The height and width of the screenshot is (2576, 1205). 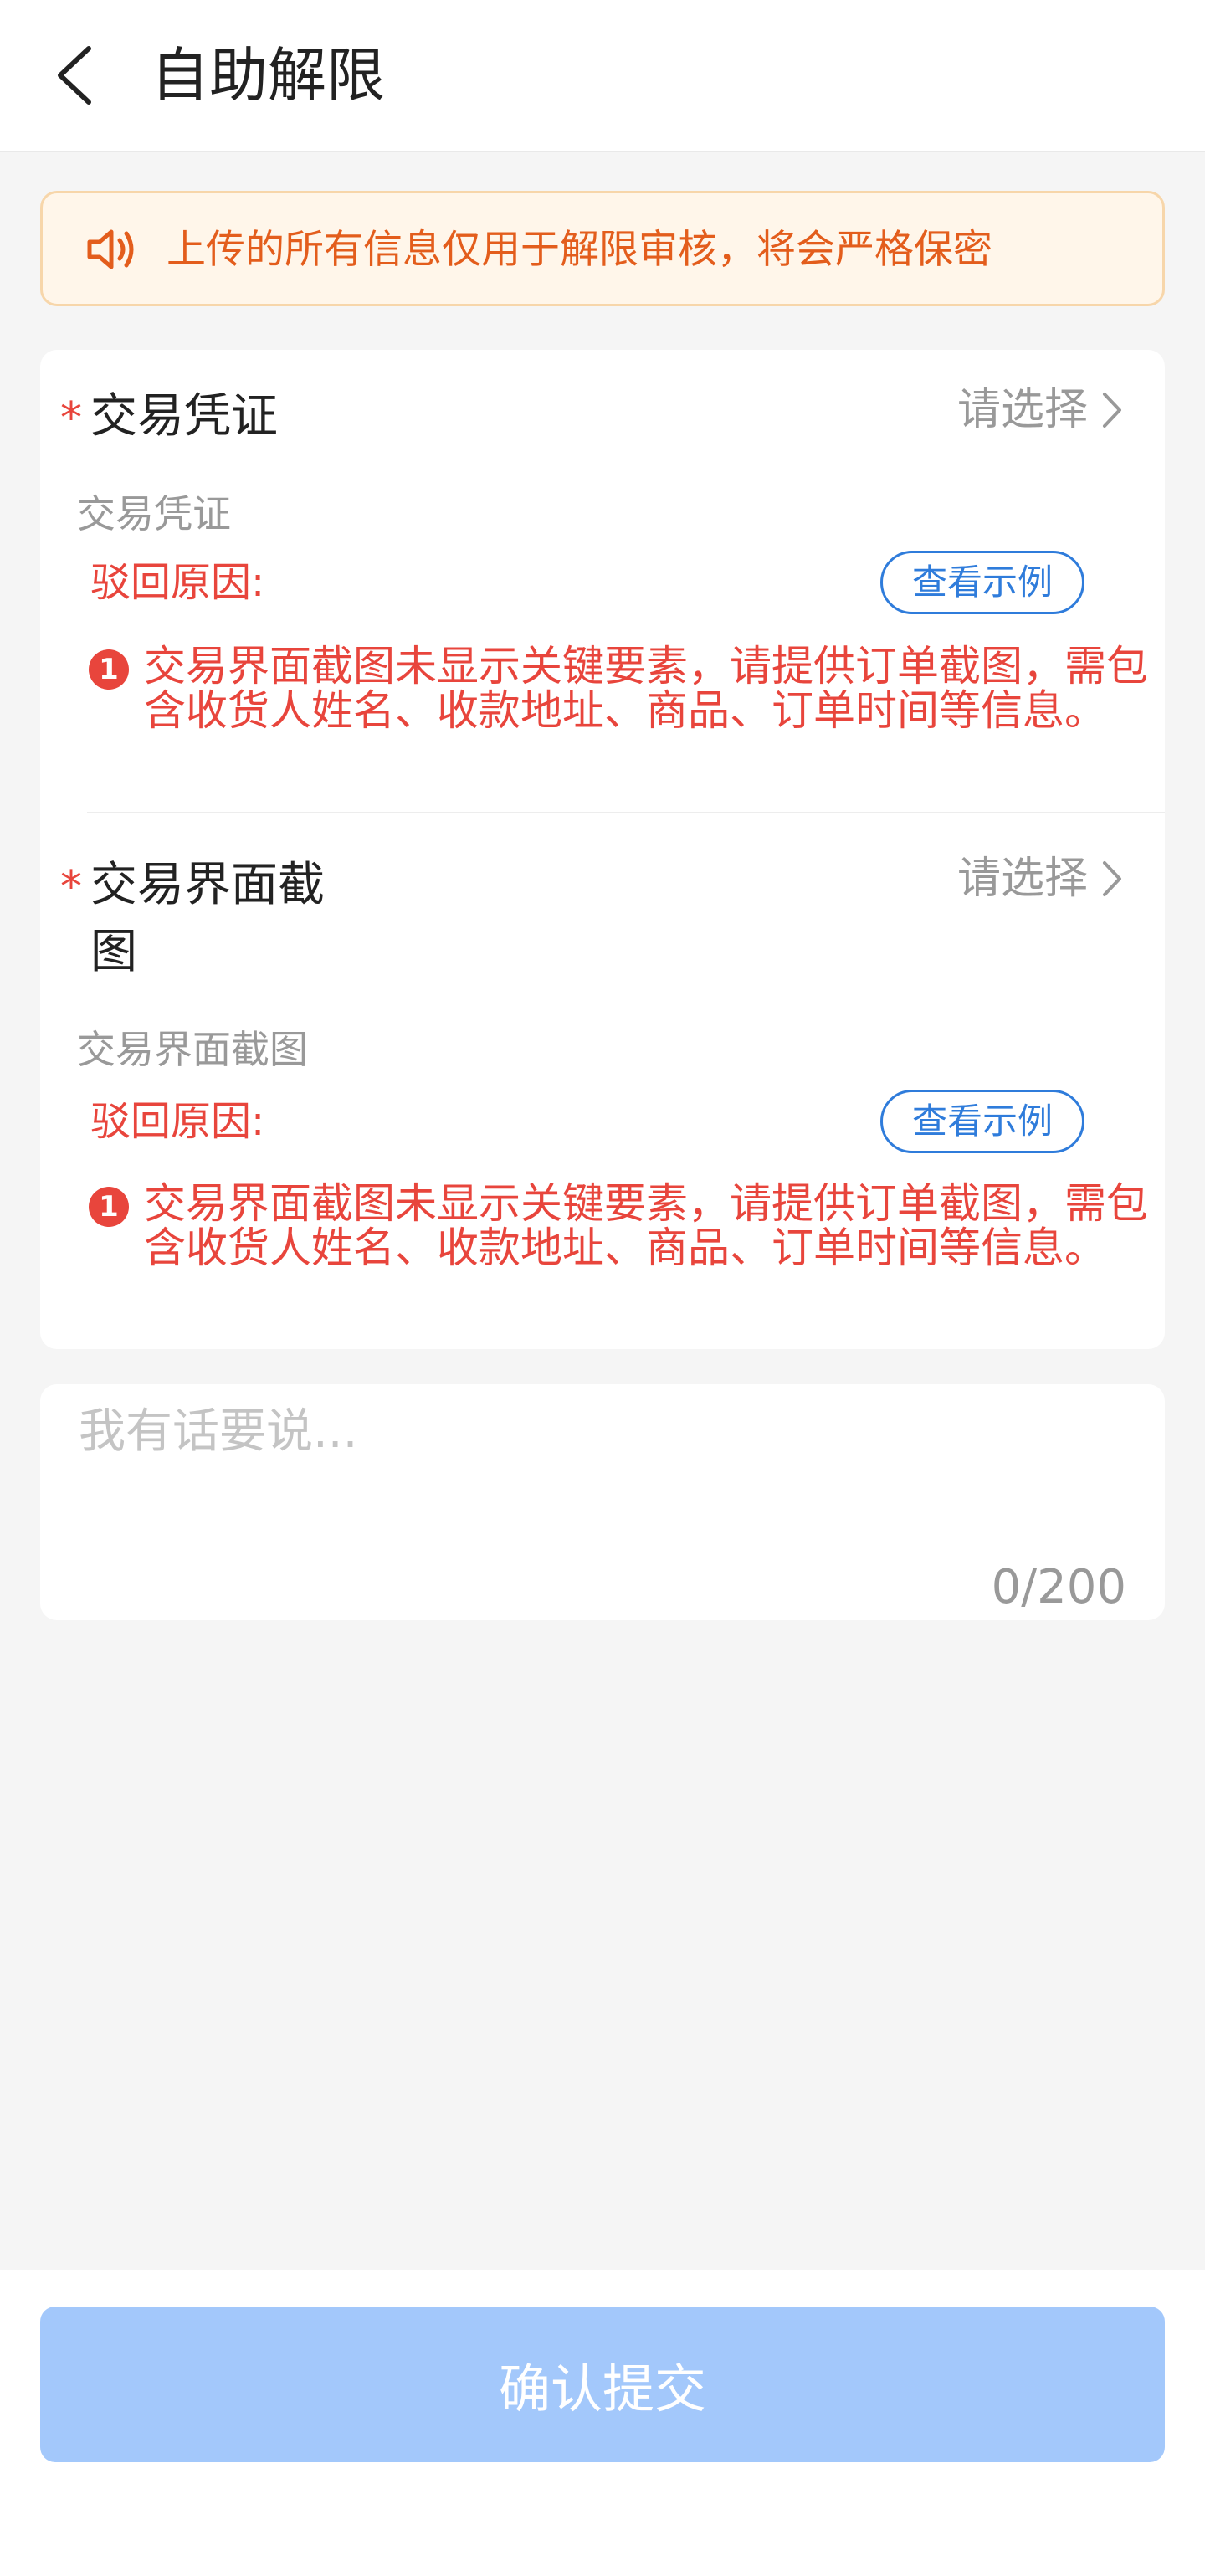 I want to click on sub-label: 交易凭证, so click(x=154, y=513).